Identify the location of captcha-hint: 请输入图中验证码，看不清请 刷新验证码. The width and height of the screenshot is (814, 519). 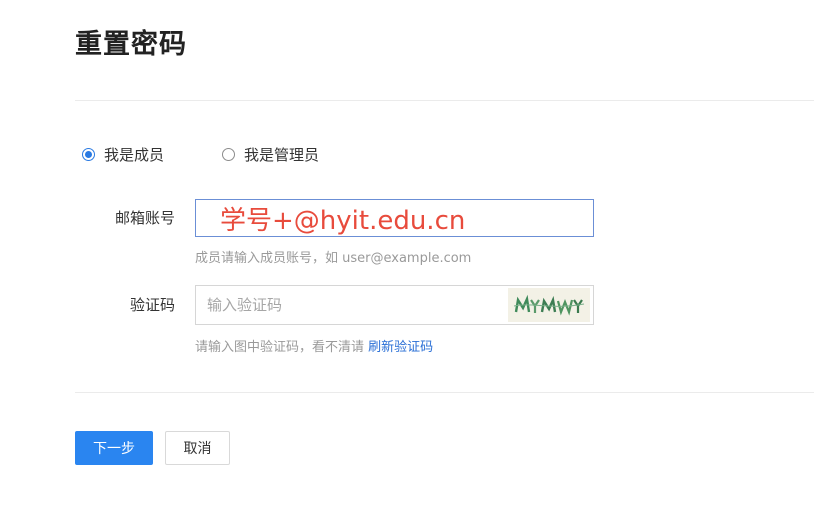
(314, 345).